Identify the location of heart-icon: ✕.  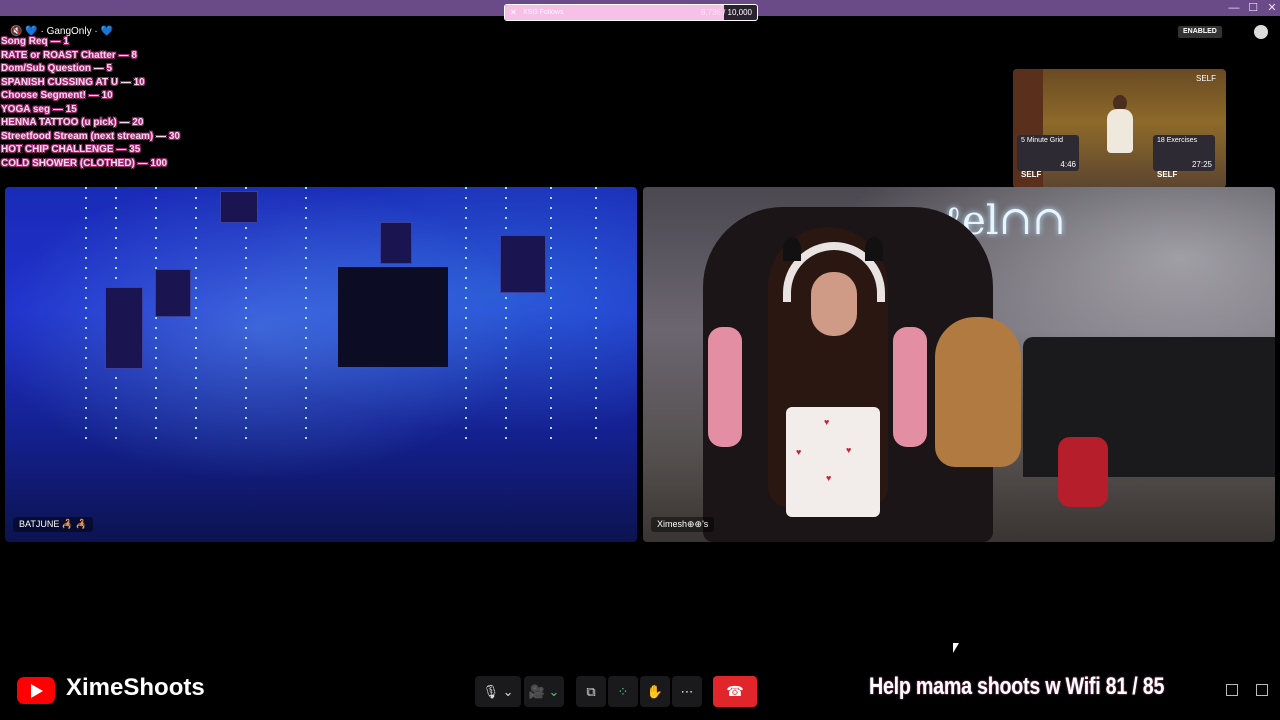
(513, 12).